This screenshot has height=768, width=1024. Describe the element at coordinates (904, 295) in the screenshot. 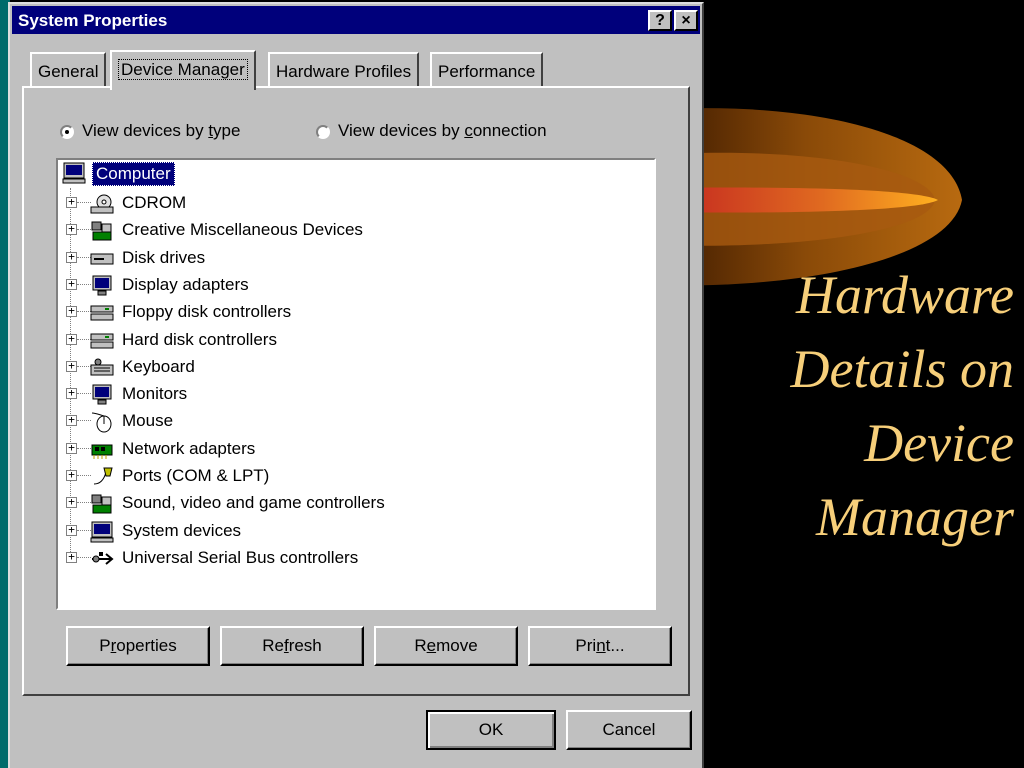

I see `slide-title-line: Hardware` at that location.